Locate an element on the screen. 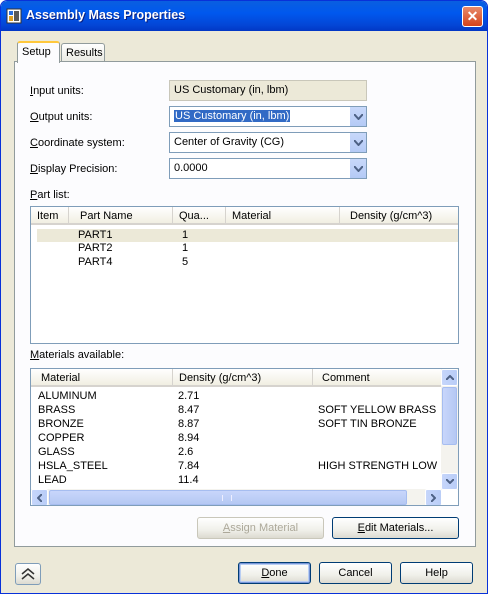 This screenshot has width=488, height=594. comment-cell: SOFT TIN BRONZE is located at coordinates (367, 424).